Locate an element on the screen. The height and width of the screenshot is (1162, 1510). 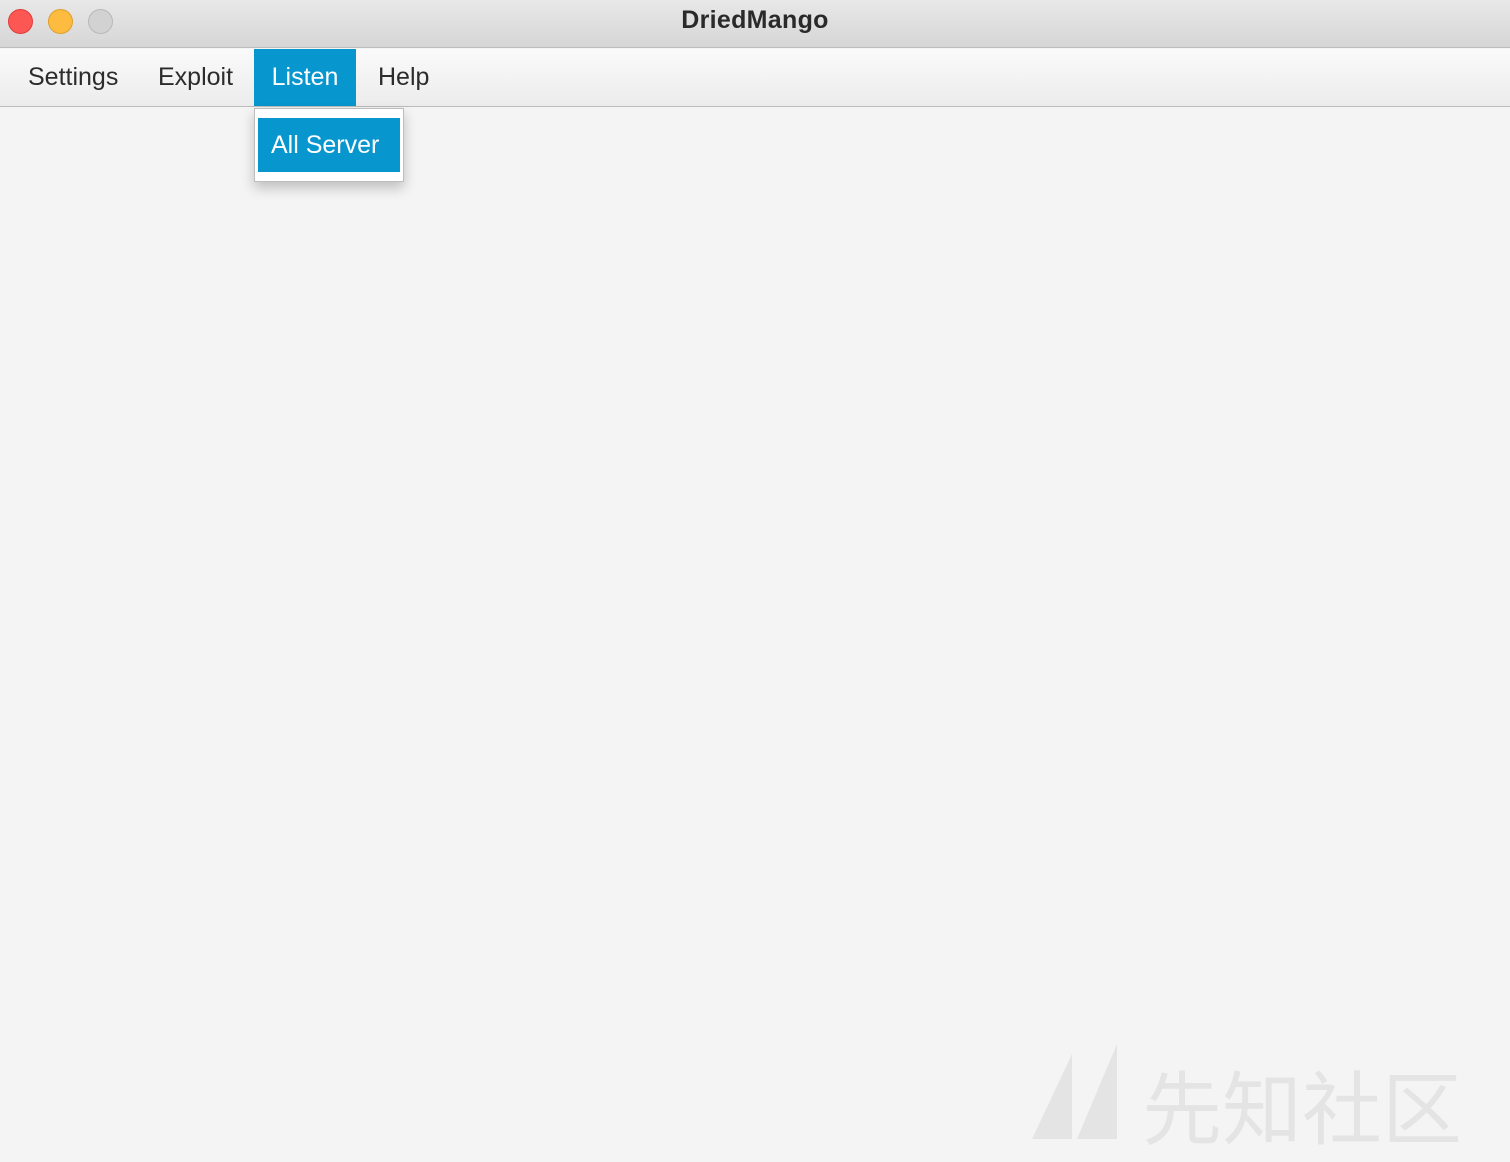
menu-item-all-server: All Server is located at coordinates (329, 145).